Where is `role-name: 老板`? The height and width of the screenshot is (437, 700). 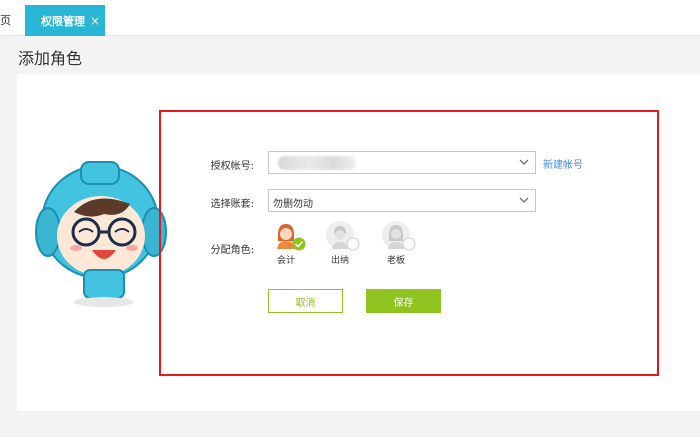
role-name: 老板 is located at coordinates (395, 261).